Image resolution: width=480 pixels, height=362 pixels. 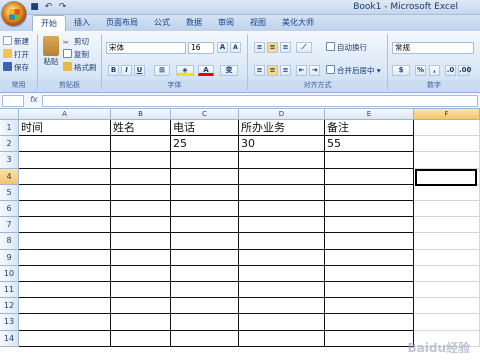 I want to click on cell-a7, so click(x=65, y=225).